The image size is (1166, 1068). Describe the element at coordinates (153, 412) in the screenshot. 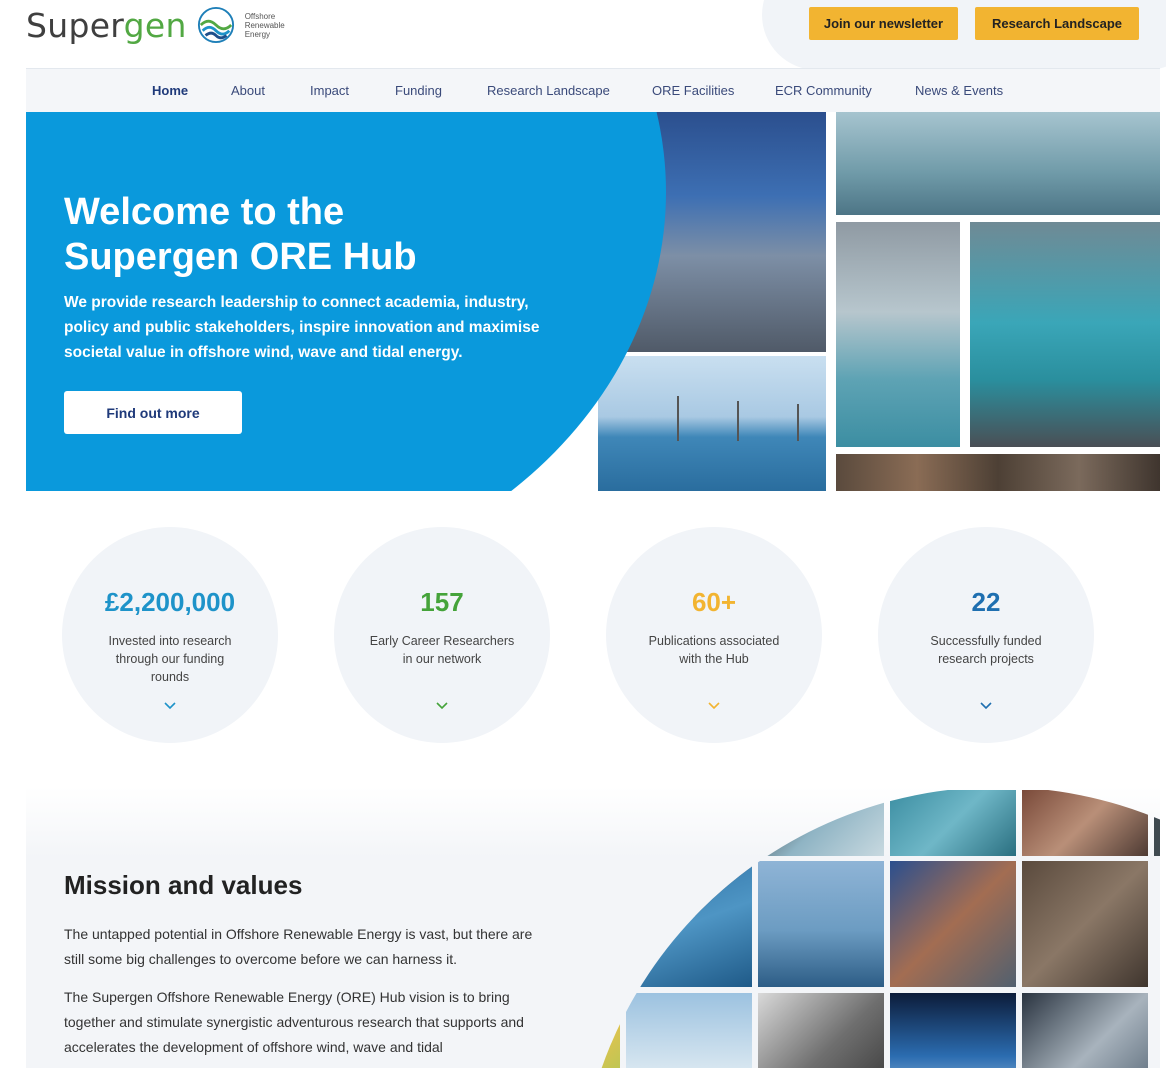

I see `find-out-more-button: Find out more` at that location.